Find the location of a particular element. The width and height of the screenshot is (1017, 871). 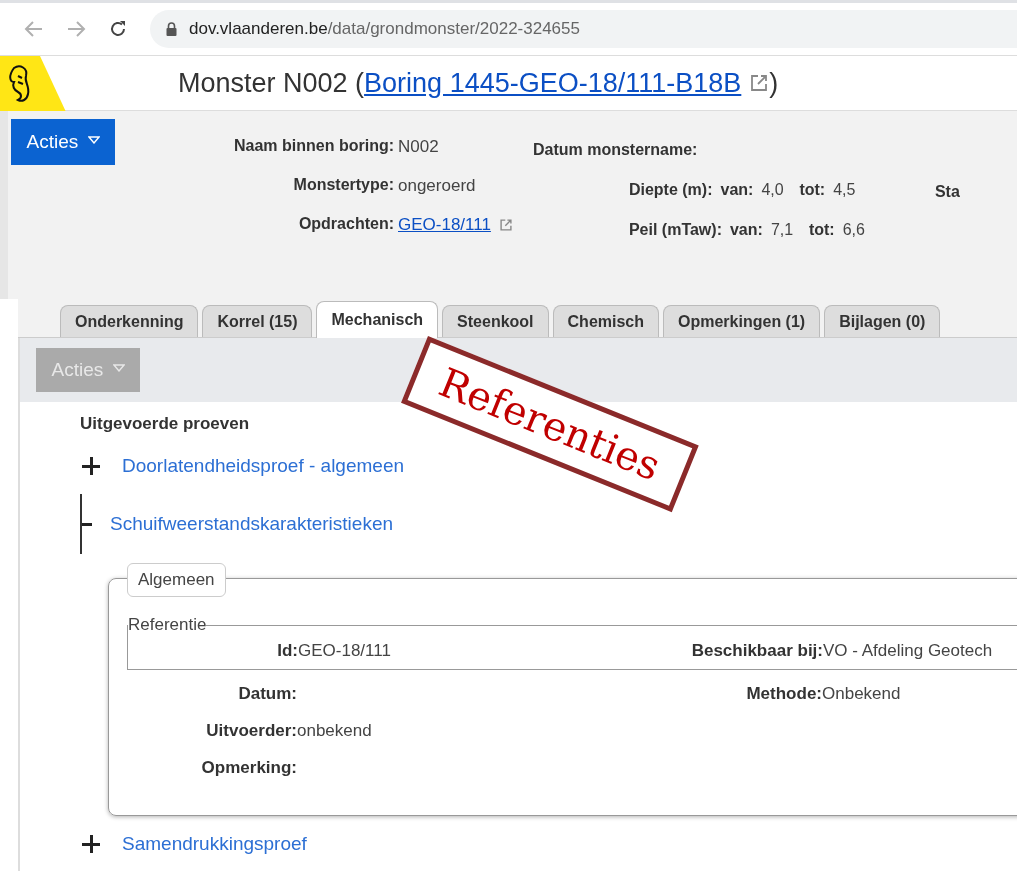

field-value: 4,0 is located at coordinates (773, 190).